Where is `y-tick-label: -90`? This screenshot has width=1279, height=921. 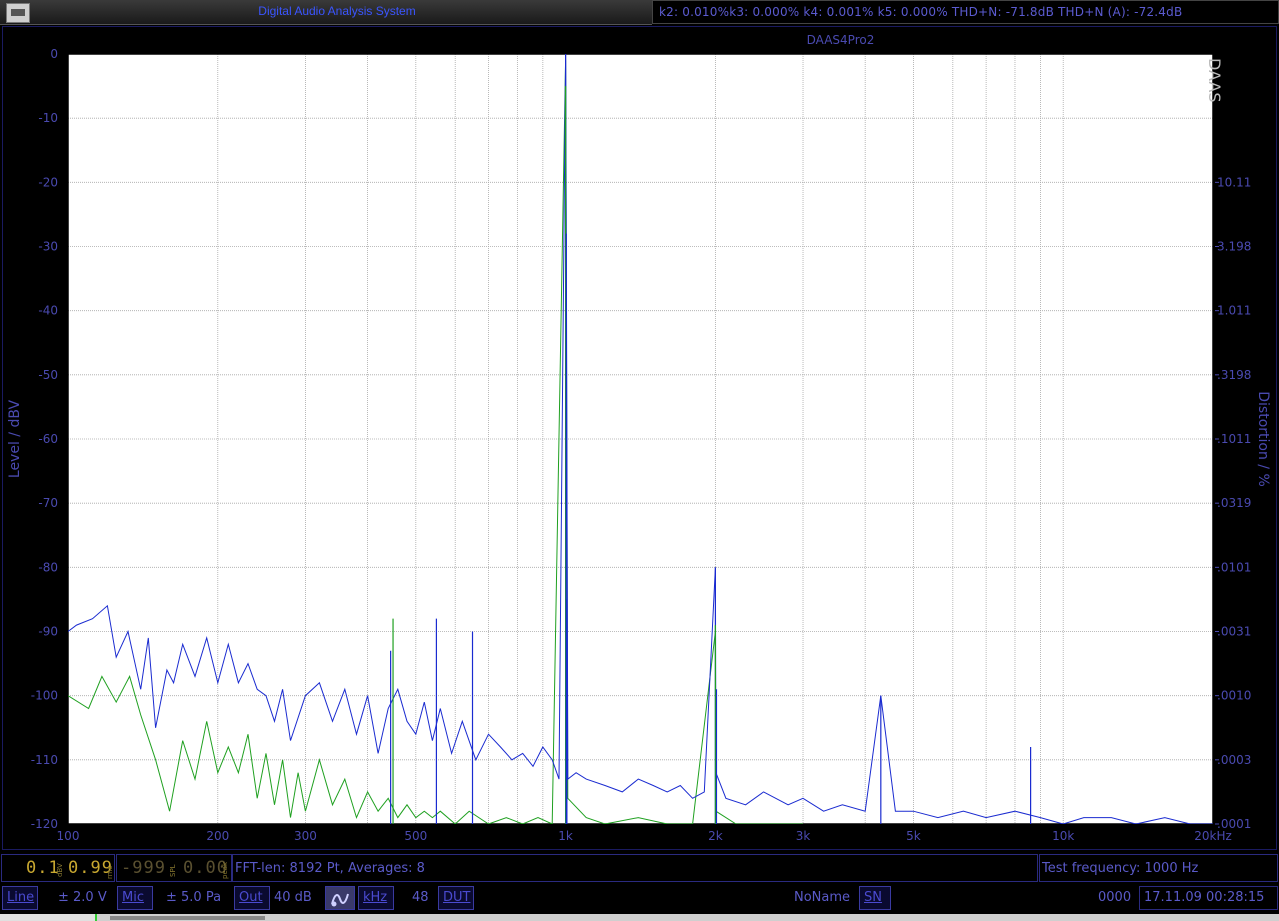
y-tick-label: -90 is located at coordinates (48, 632).